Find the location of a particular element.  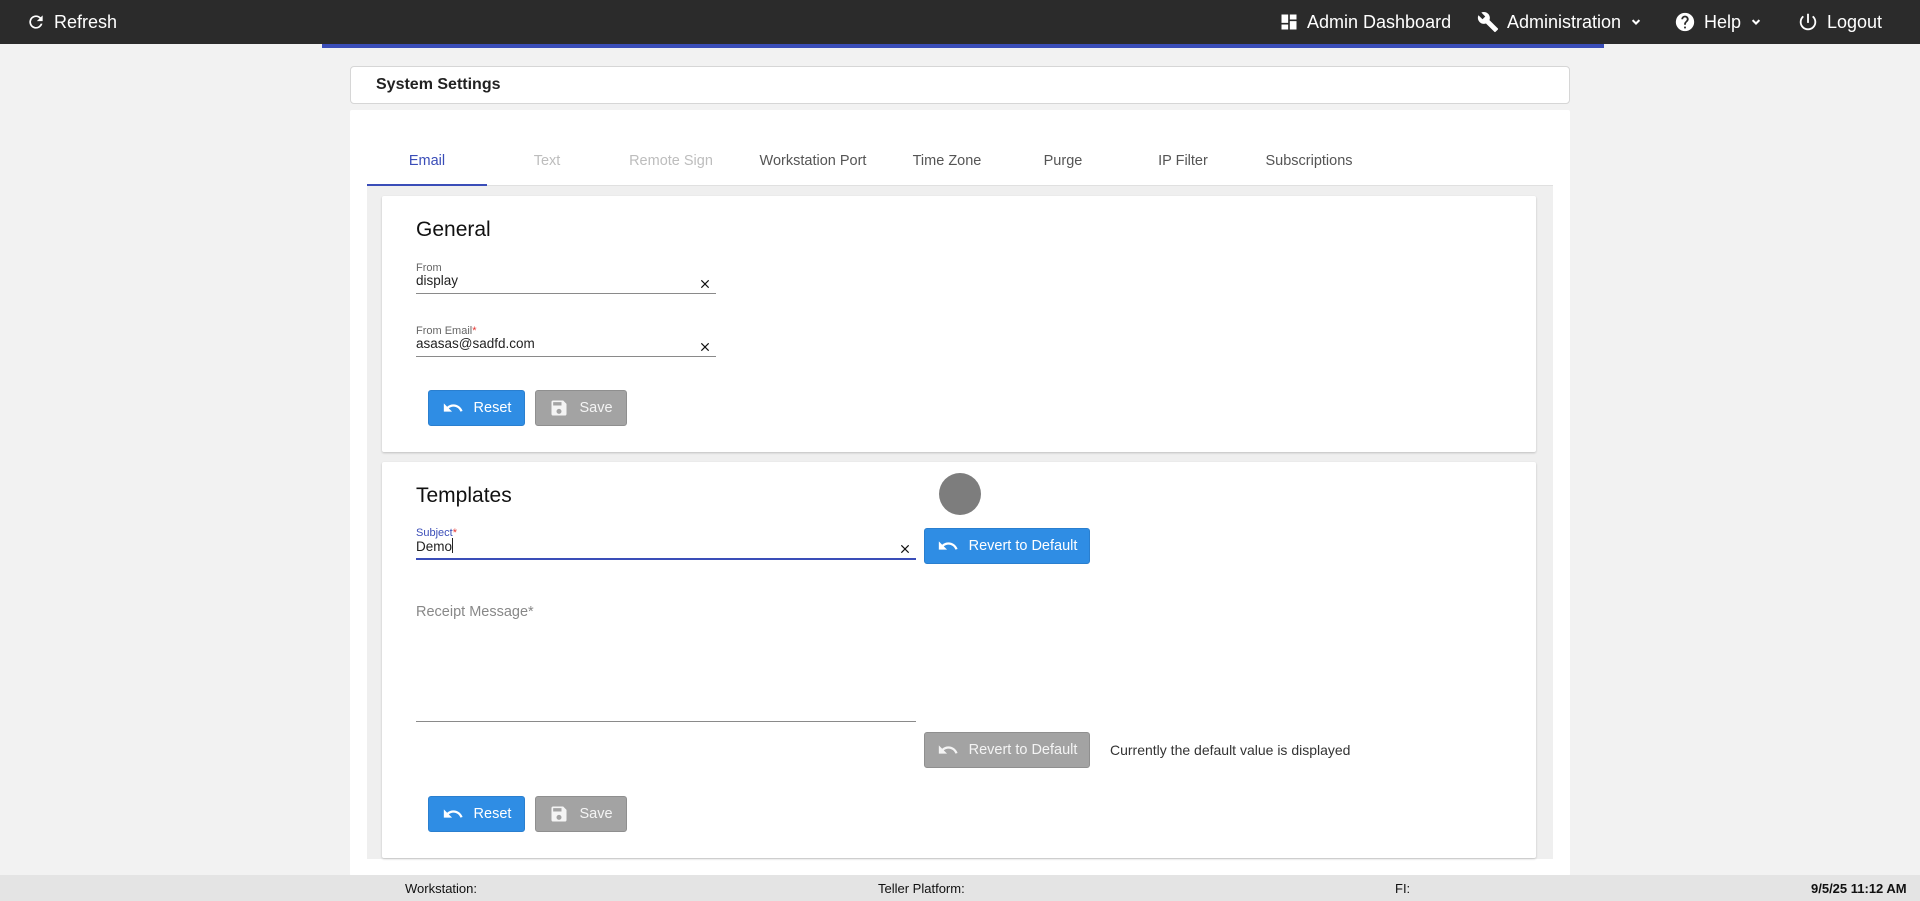

logout-button: Logout is located at coordinates (1839, 22).